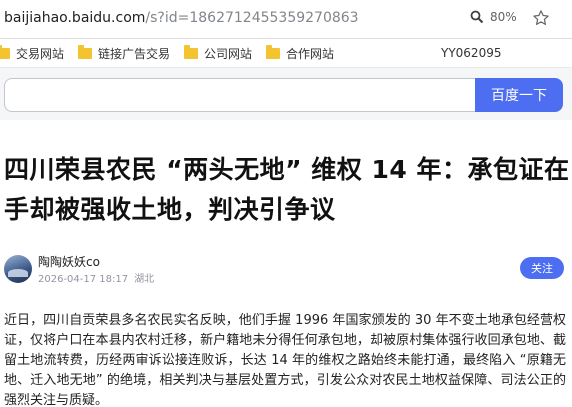 The height and width of the screenshot is (407, 572). Describe the element at coordinates (134, 53) in the screenshot. I see `bookmark-label: 链接广告交易` at that location.